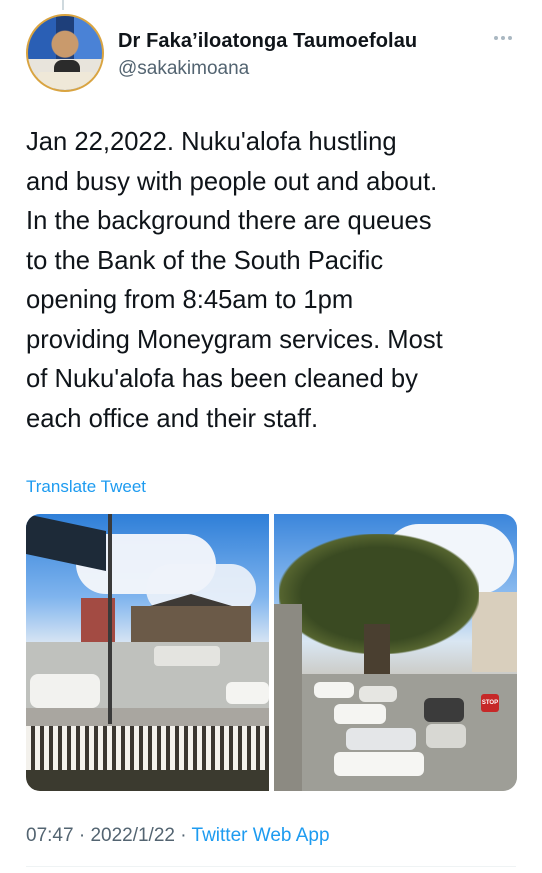 This screenshot has width=542, height=873. Describe the element at coordinates (63, 5) in the screenshot. I see `thread-connector-line` at that location.